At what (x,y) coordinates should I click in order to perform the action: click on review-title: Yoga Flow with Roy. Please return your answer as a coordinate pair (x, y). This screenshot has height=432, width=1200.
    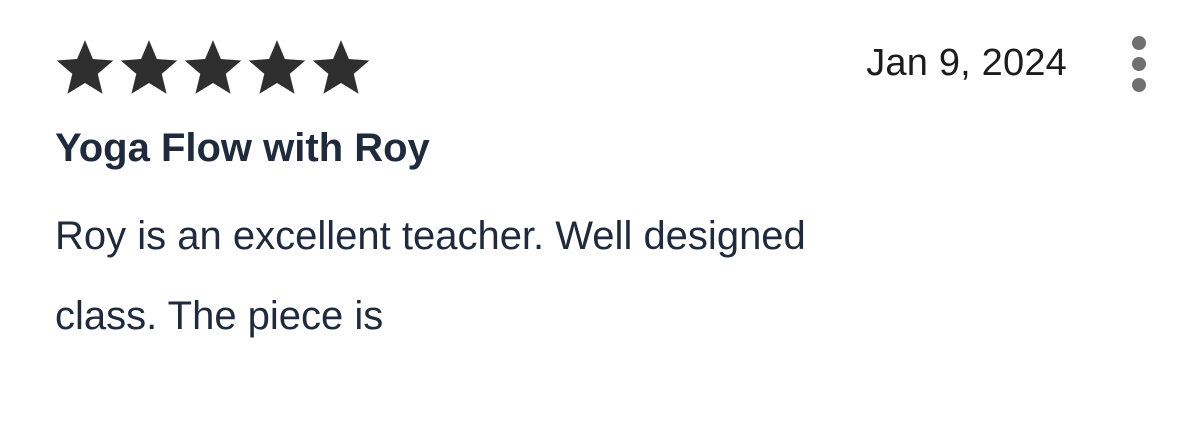
    Looking at the image, I should click on (242, 148).